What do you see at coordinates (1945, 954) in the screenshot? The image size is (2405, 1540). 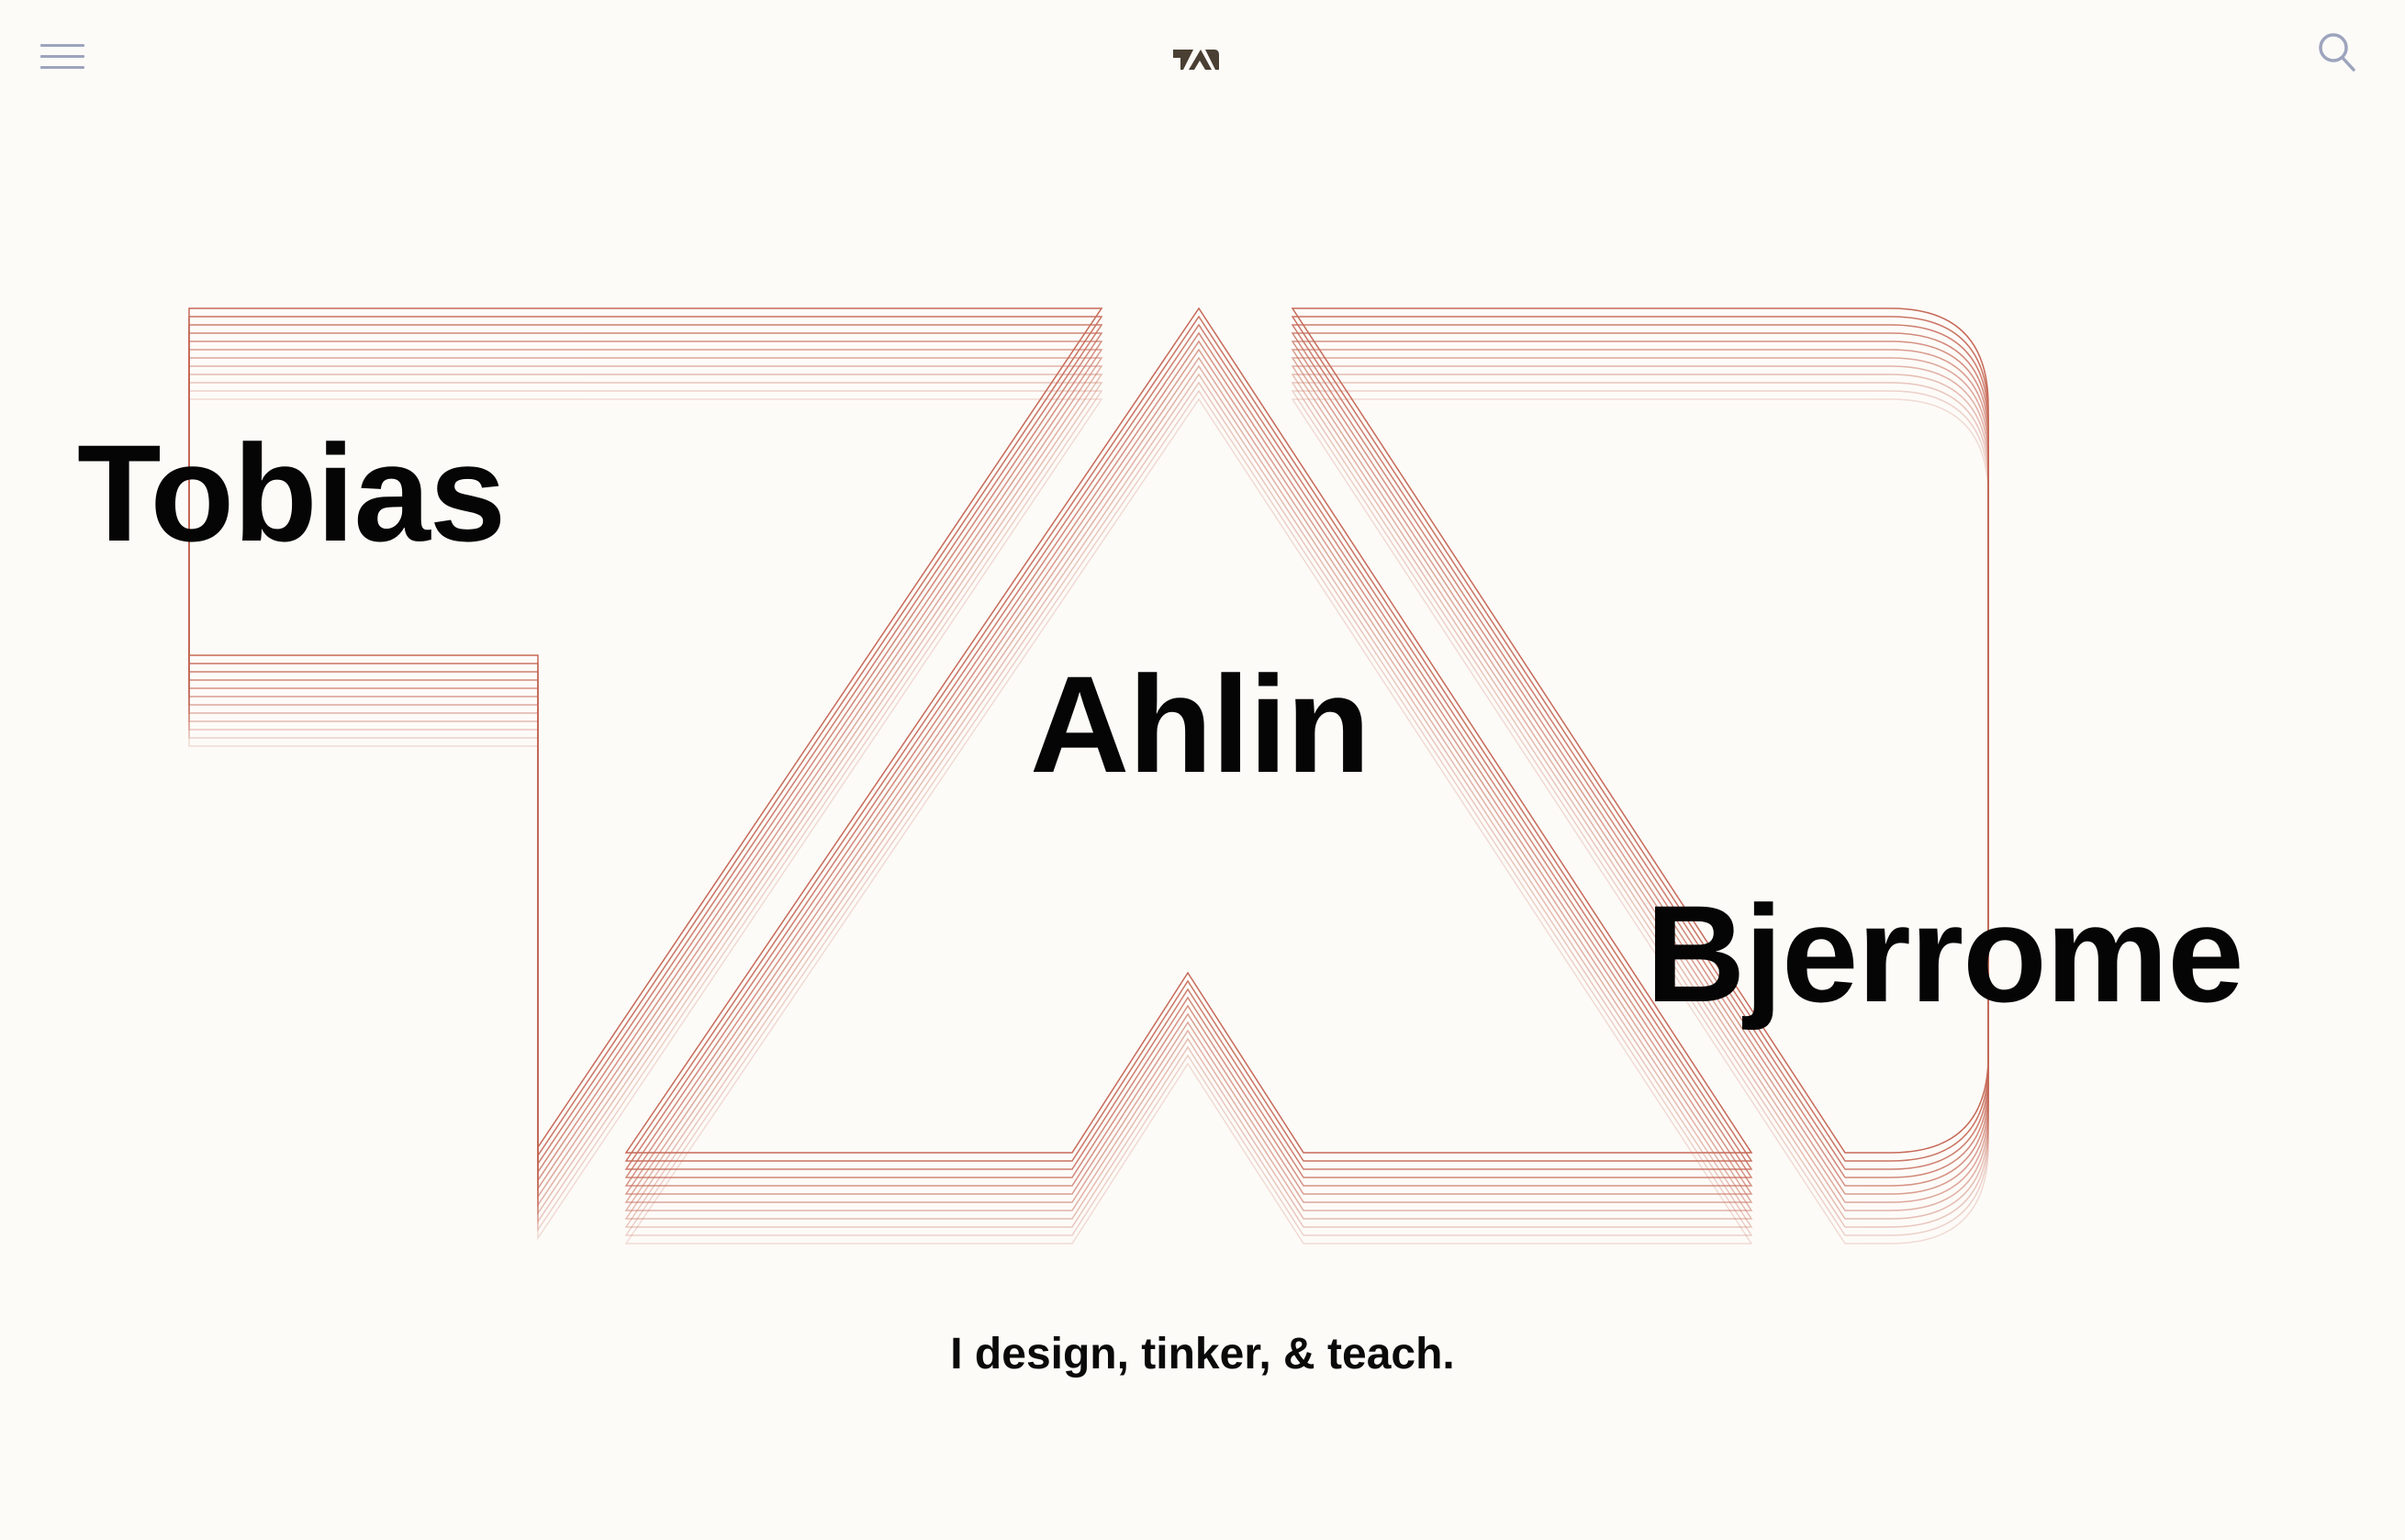 I see `name-last: Bjerrome` at bounding box center [1945, 954].